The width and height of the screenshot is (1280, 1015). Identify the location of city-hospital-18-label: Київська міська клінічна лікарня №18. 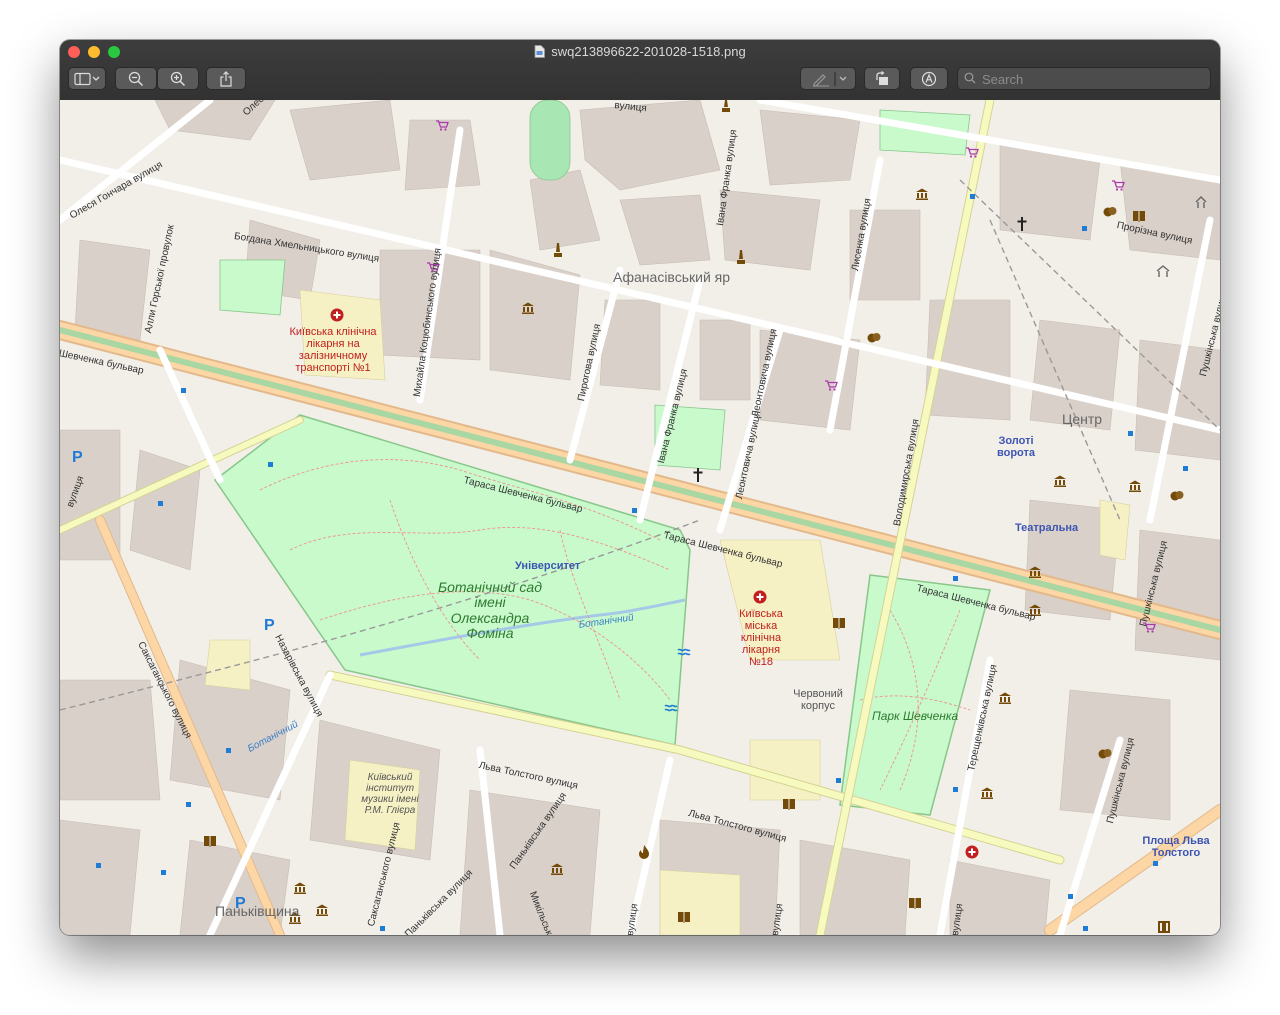
(761, 638).